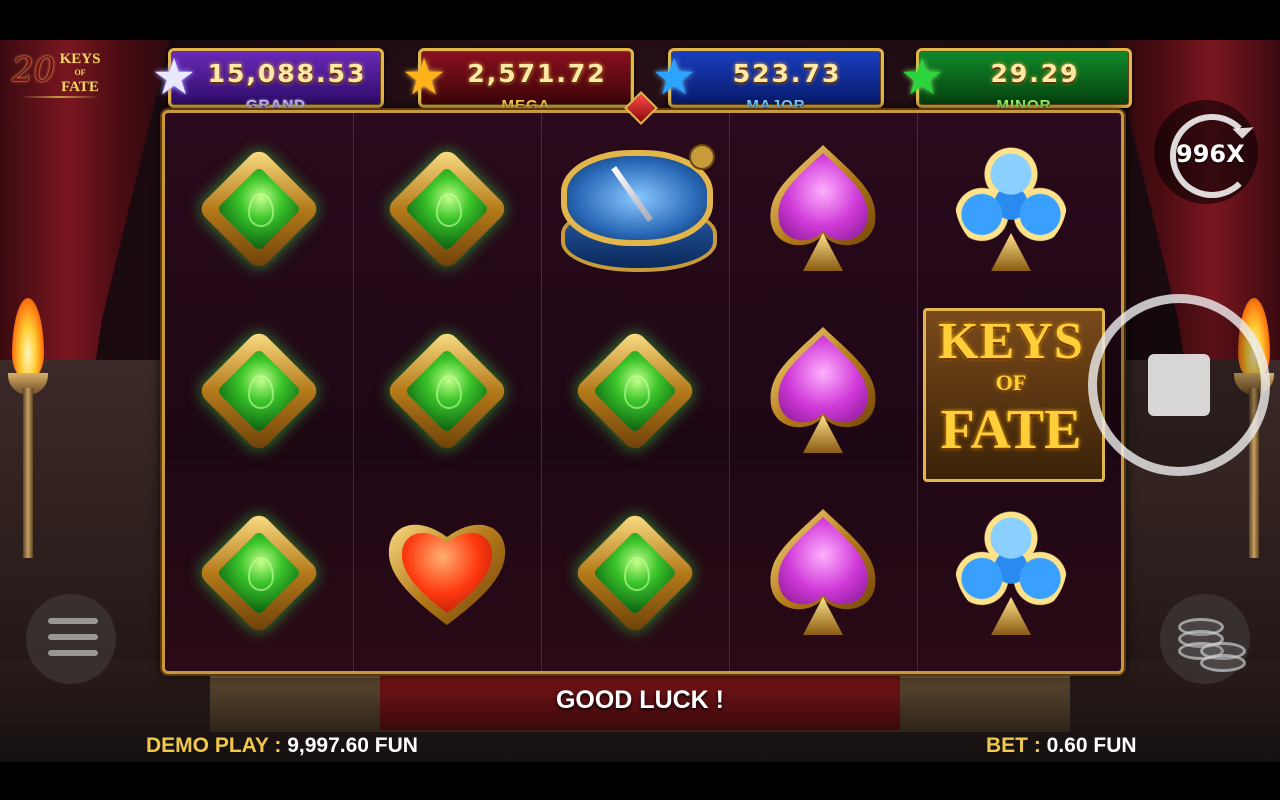 This screenshot has height=800, width=1280. I want to click on jackpot-major: ★ 523.73 MAJOR, so click(768, 81).